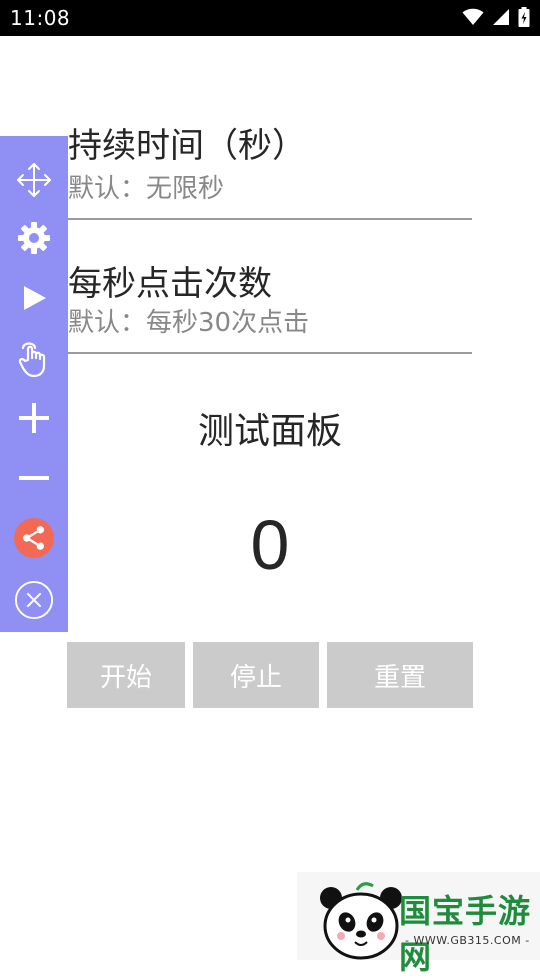  I want to click on watermark-brand: 国宝手游网, so click(465, 934).